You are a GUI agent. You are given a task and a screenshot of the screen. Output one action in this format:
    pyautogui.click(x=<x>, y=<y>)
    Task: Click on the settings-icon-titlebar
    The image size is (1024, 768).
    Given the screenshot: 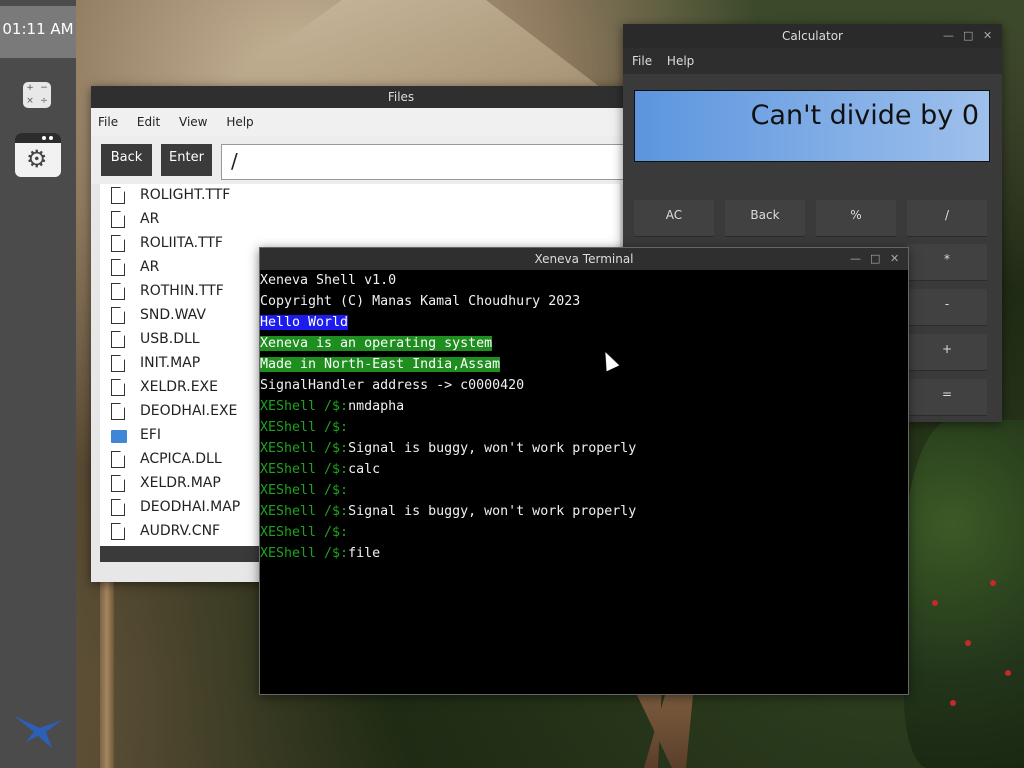 What is the action you would take?
    pyautogui.click(x=38, y=138)
    